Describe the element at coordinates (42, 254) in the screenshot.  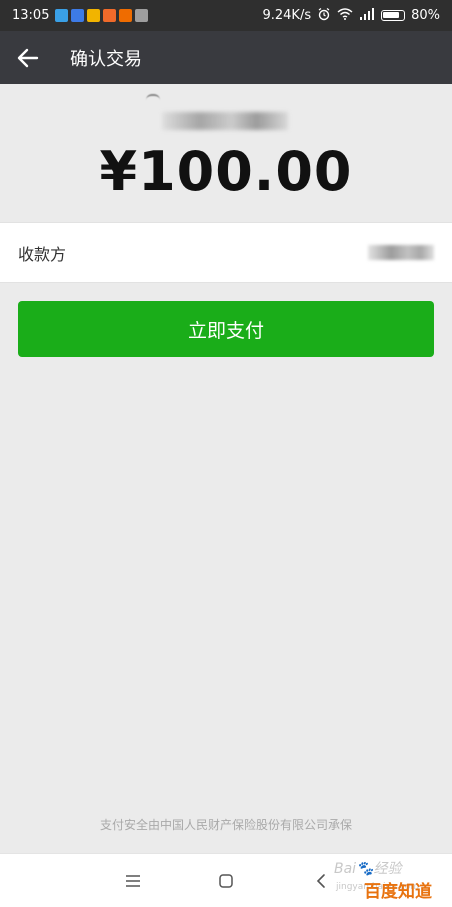
I see `payee-label: 收款方` at that location.